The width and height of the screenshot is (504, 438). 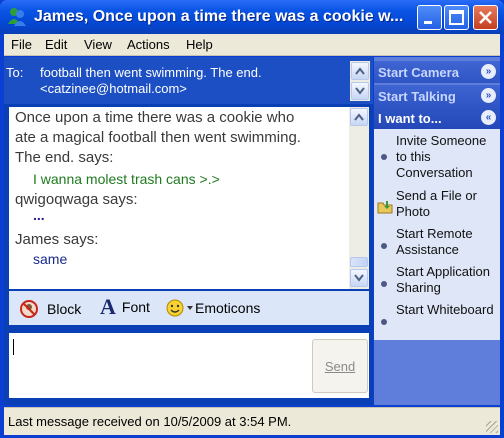 I want to click on menu-file: File, so click(x=21, y=44).